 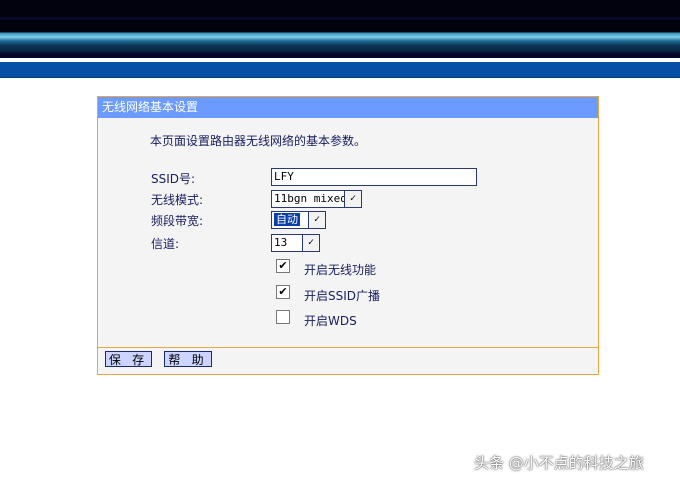 What do you see at coordinates (295, 243) in the screenshot?
I see `channel-select: 13 ✓` at bounding box center [295, 243].